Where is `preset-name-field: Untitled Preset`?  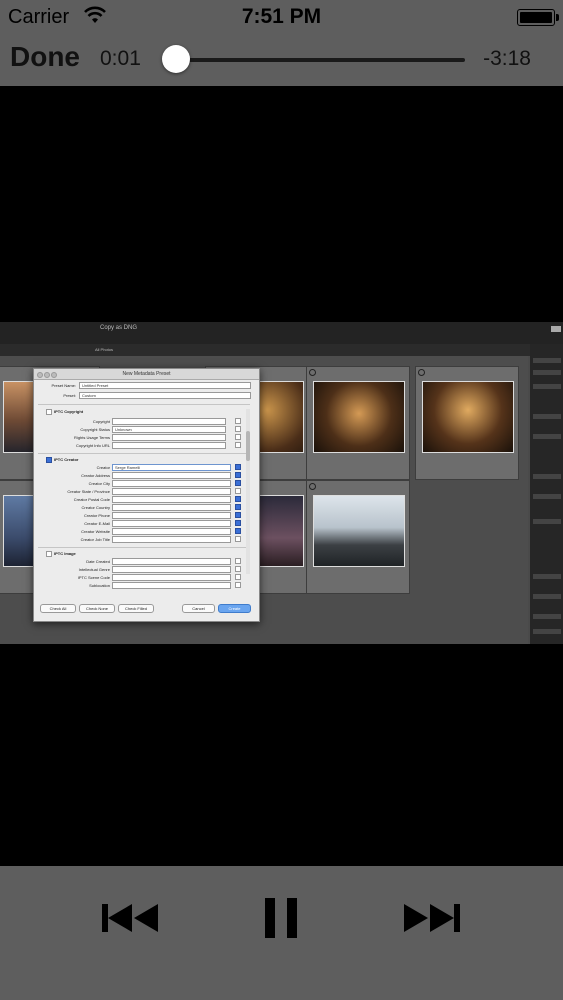
preset-name-field: Untitled Preset is located at coordinates (165, 385).